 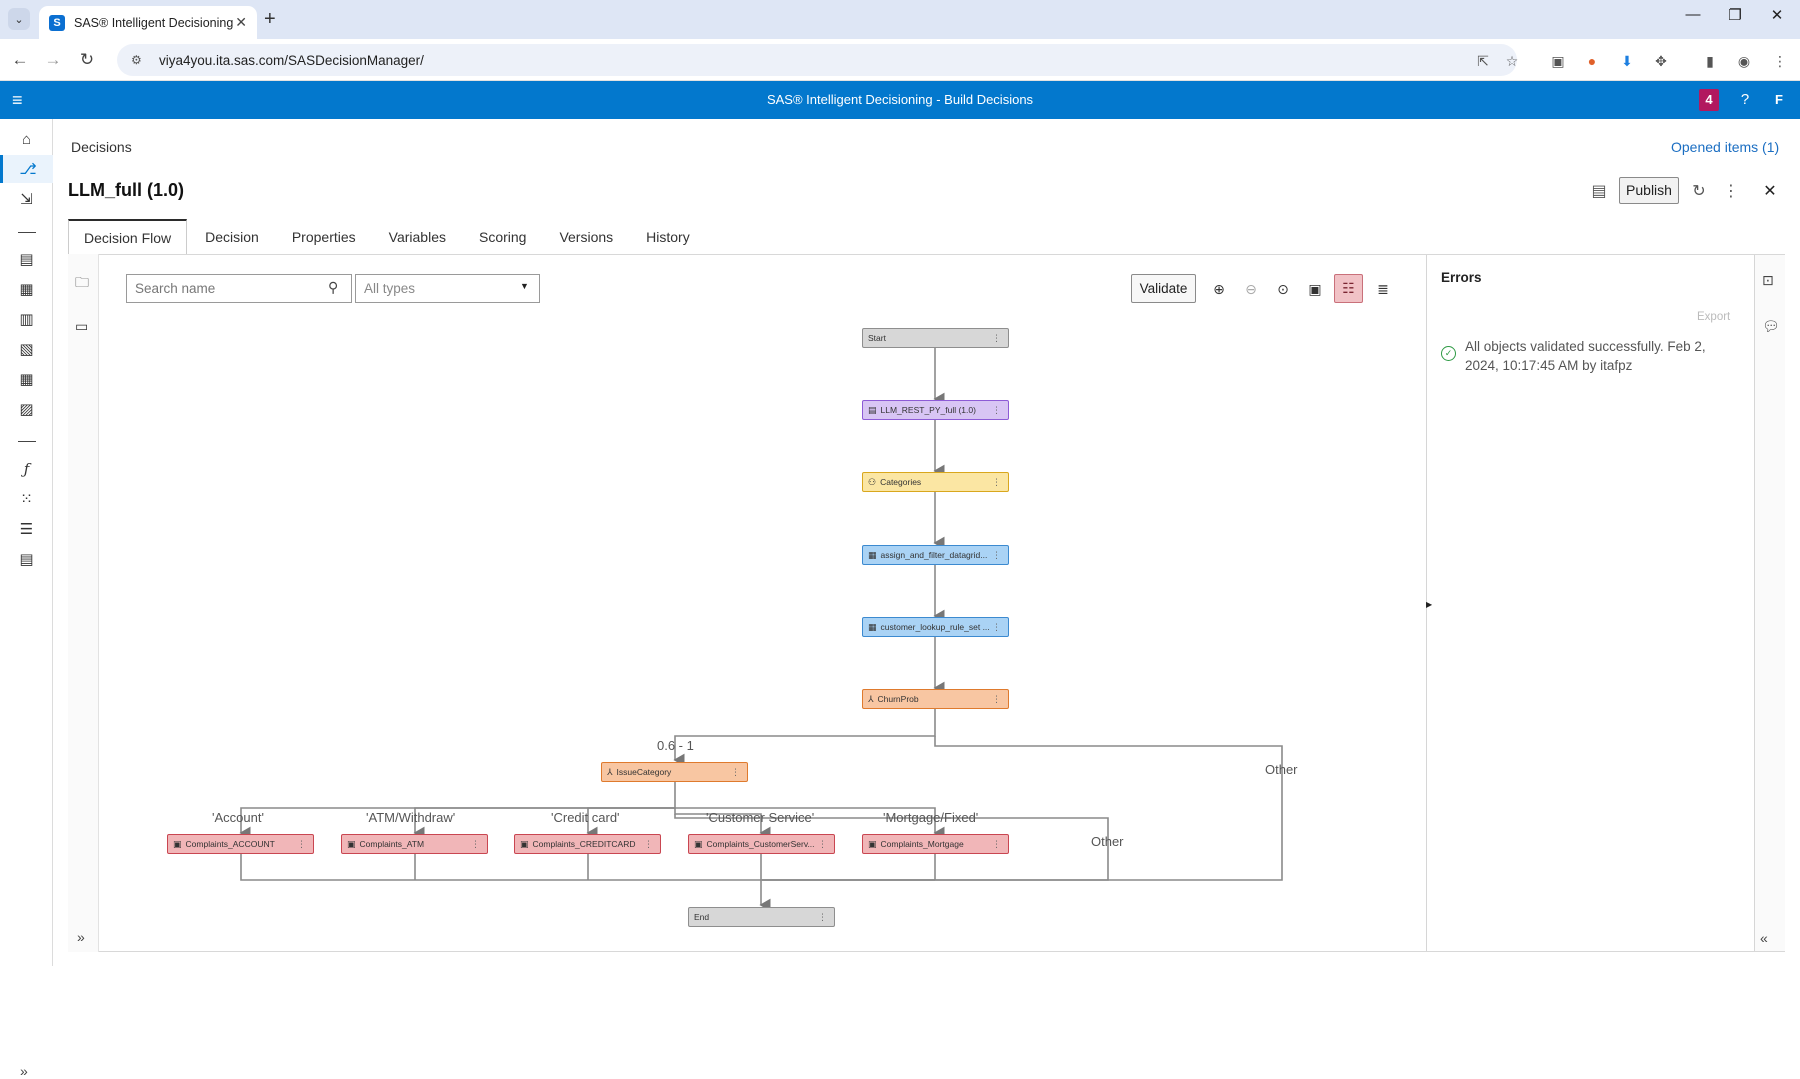 What do you see at coordinates (26, 409) in the screenshot?
I see `documents-nav-icon: ▨` at bounding box center [26, 409].